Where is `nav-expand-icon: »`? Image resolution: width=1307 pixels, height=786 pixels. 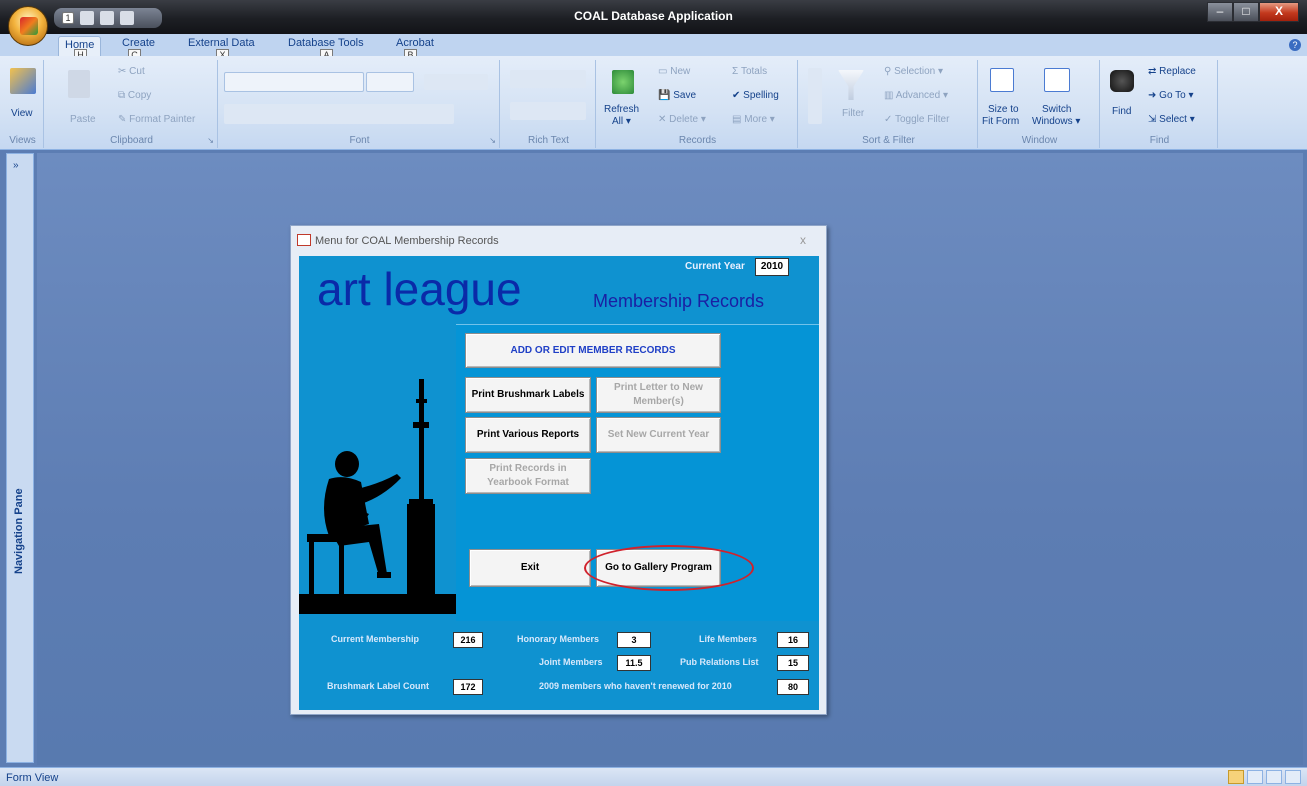
nav-expand-icon: » is located at coordinates (16, 165).